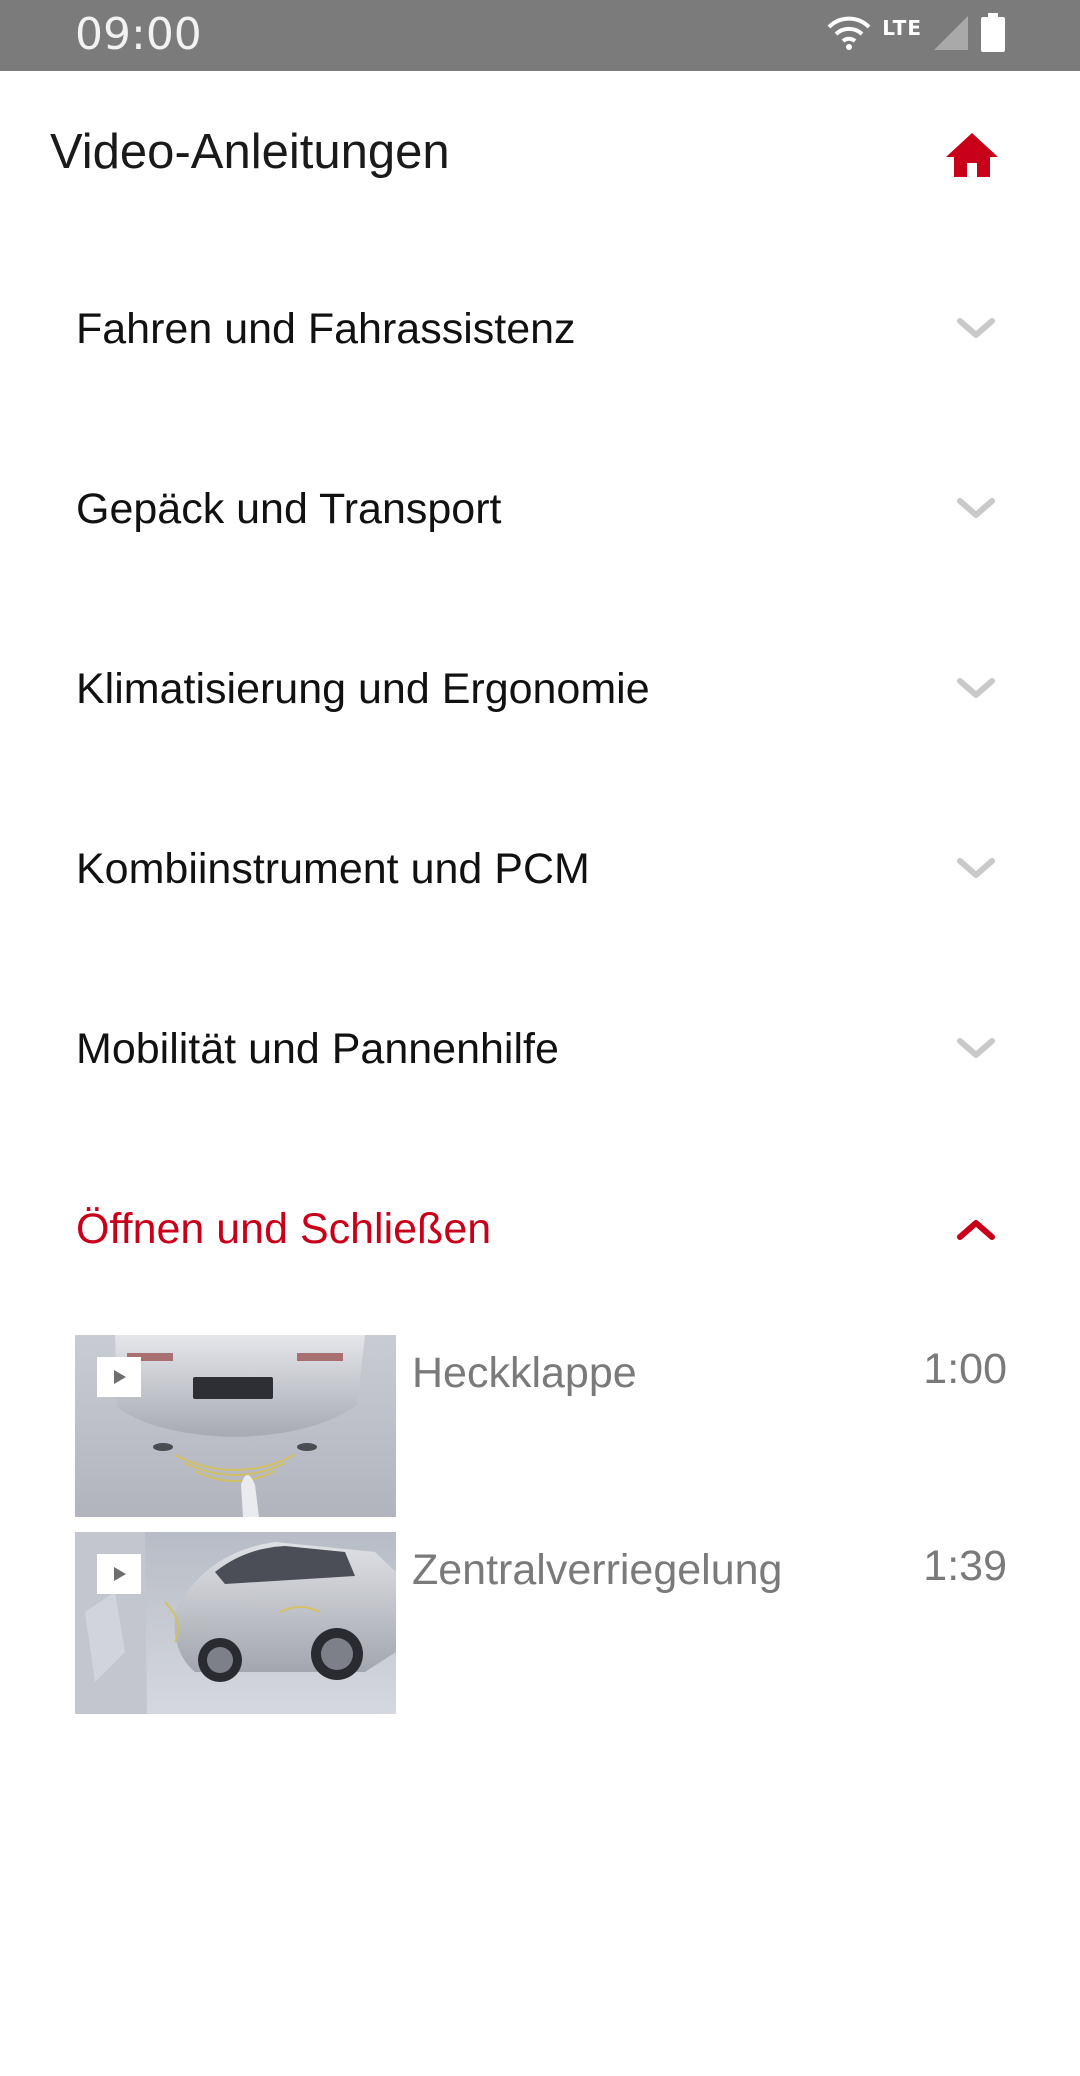 This screenshot has width=1080, height=2076. What do you see at coordinates (333, 869) in the screenshot?
I see `category-label: Kombiinstrument und PCM` at bounding box center [333, 869].